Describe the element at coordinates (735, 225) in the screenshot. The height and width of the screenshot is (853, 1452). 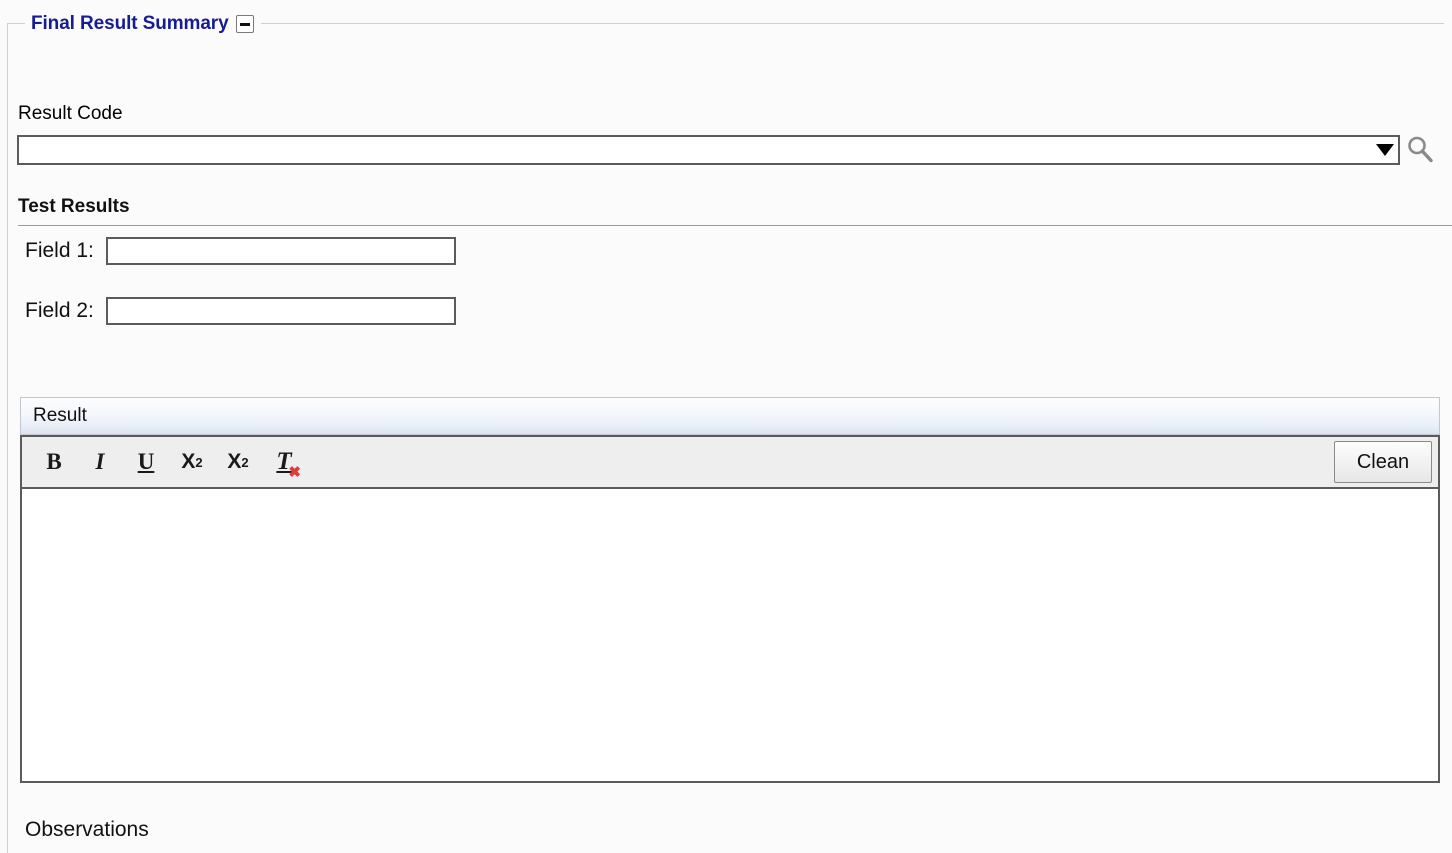
I see `test-results-divider` at that location.